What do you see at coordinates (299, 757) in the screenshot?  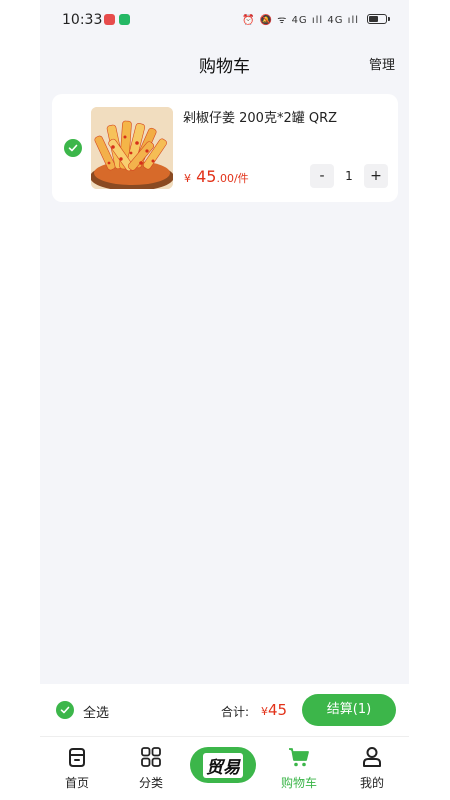 I see `cart-icon` at bounding box center [299, 757].